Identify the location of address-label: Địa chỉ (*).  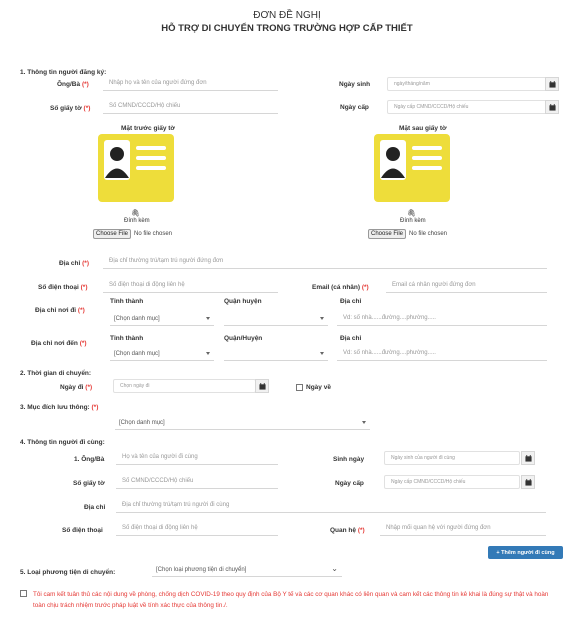
(74, 263).